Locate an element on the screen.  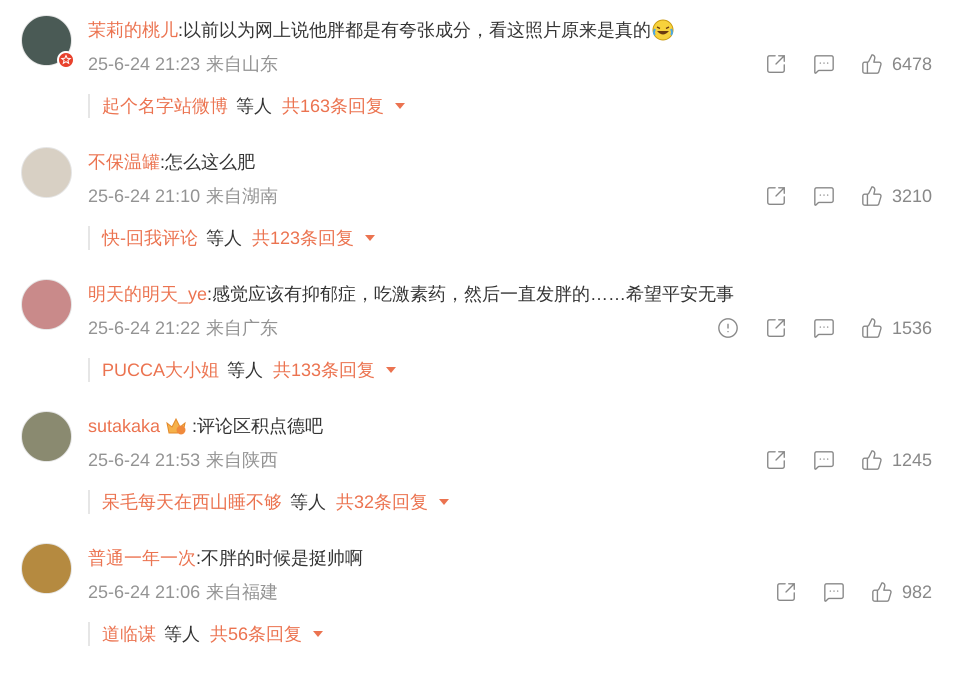
reply-username: 道临谋 is located at coordinates (129, 634).